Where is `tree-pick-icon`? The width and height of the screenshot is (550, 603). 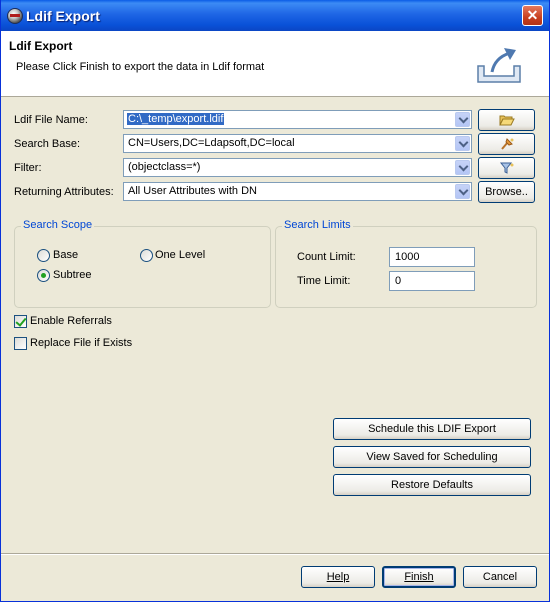 tree-pick-icon is located at coordinates (506, 144).